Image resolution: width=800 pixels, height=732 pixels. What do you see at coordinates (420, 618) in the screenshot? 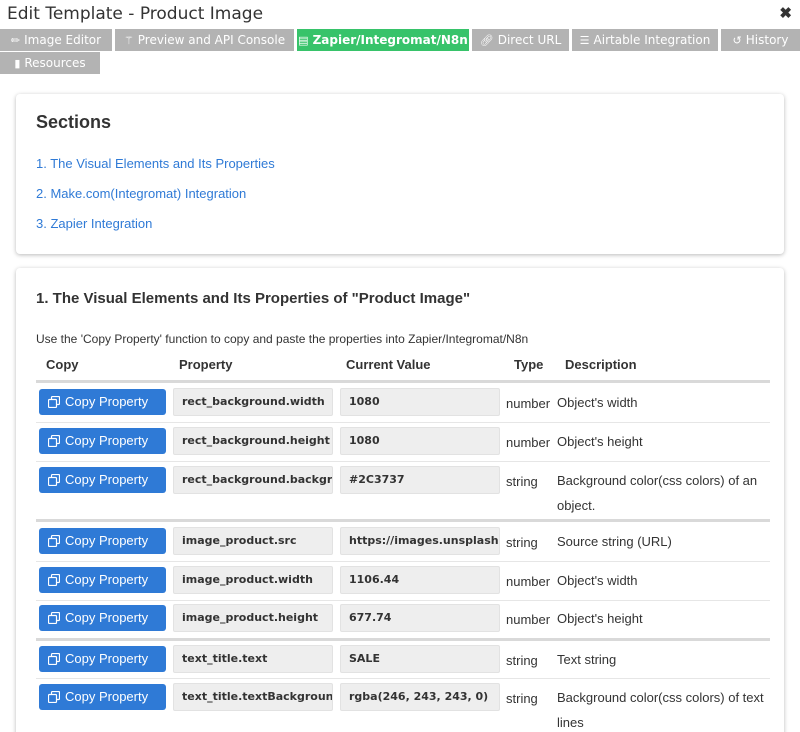
I see `value-field: 677.74` at bounding box center [420, 618].